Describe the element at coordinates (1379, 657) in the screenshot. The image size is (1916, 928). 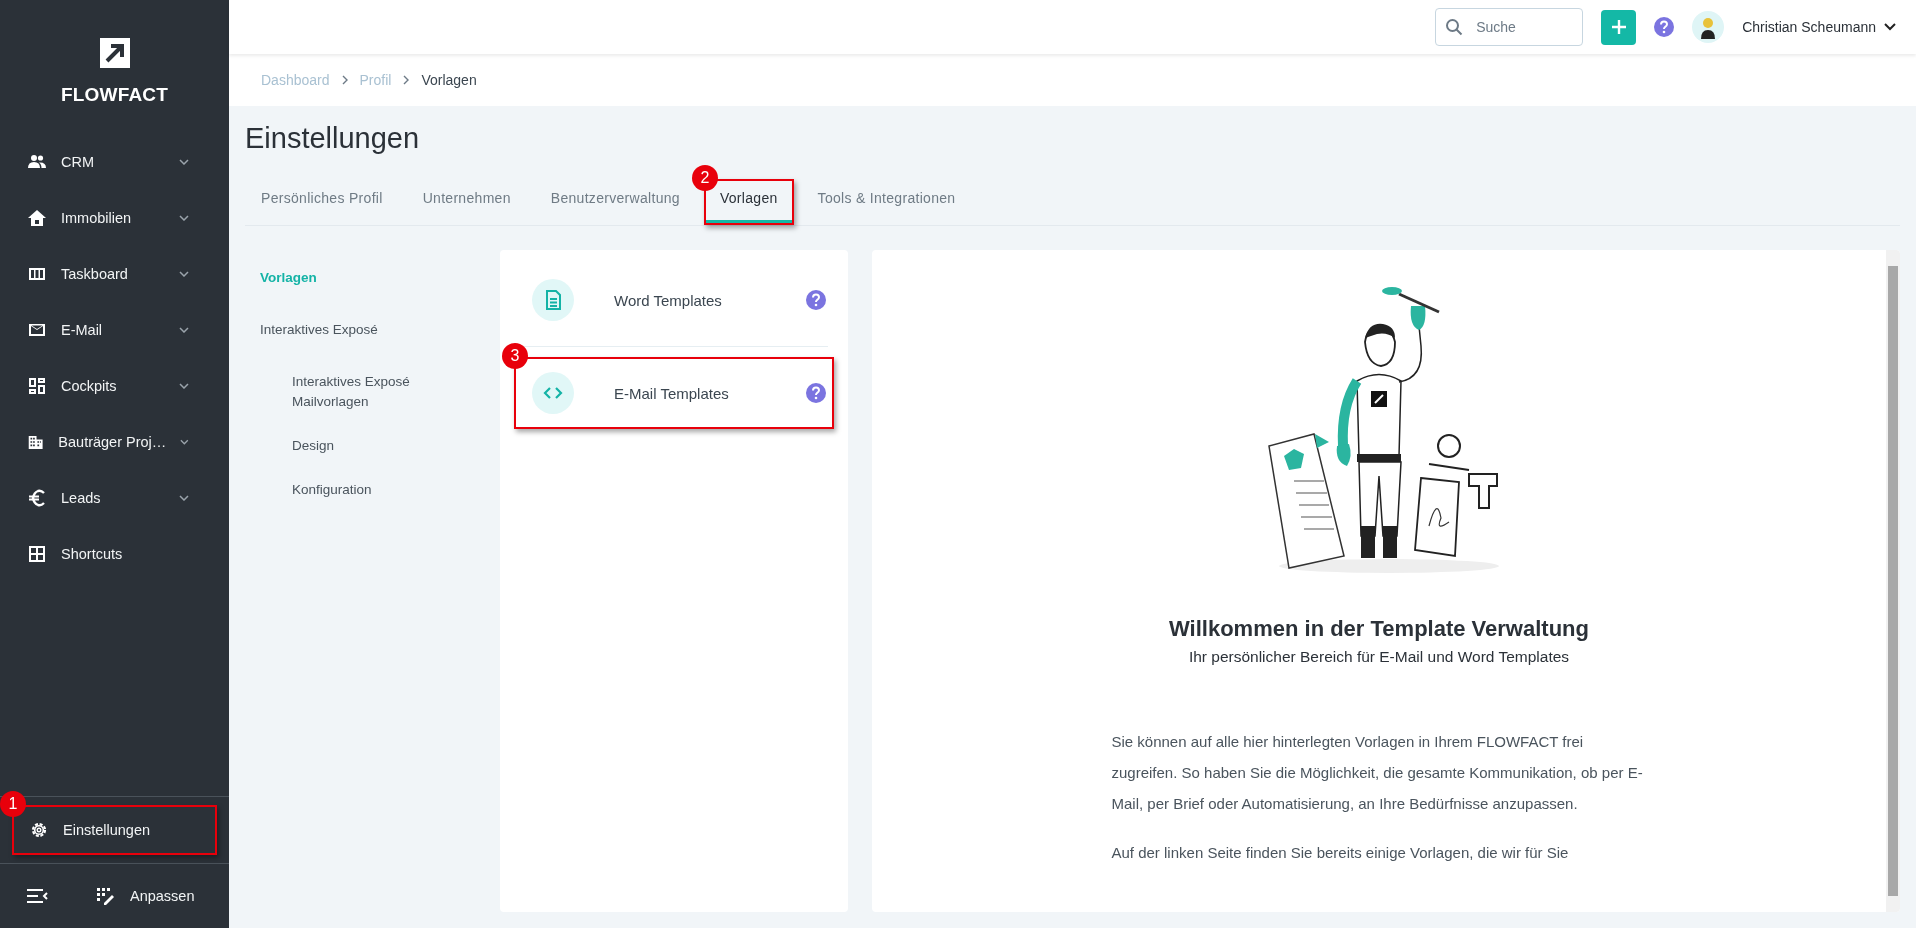
I see `welcome-subtitle: Ihr persönlicher Bereich für E-Mail und Word Templates` at that location.